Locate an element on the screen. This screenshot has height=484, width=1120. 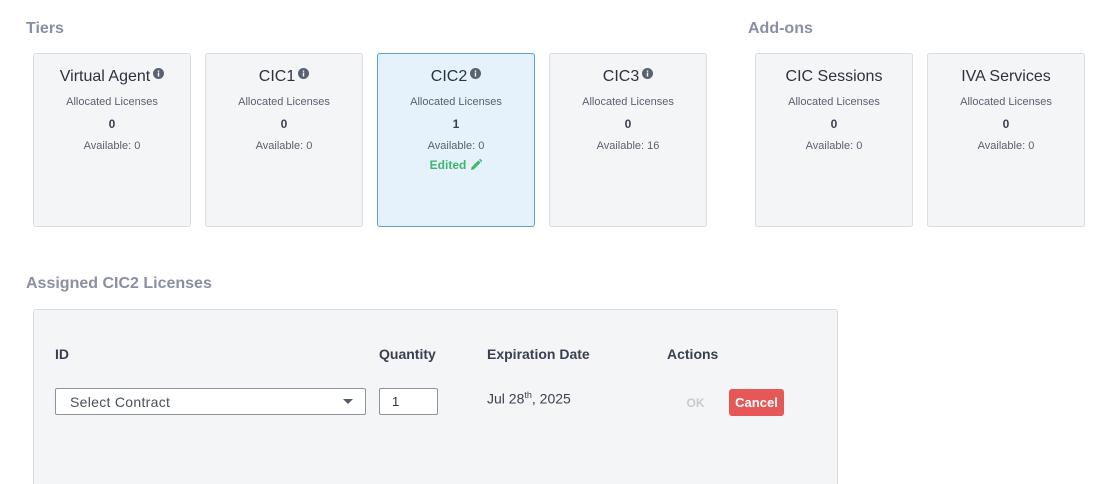
tier-name: CIC2 is located at coordinates (456, 77).